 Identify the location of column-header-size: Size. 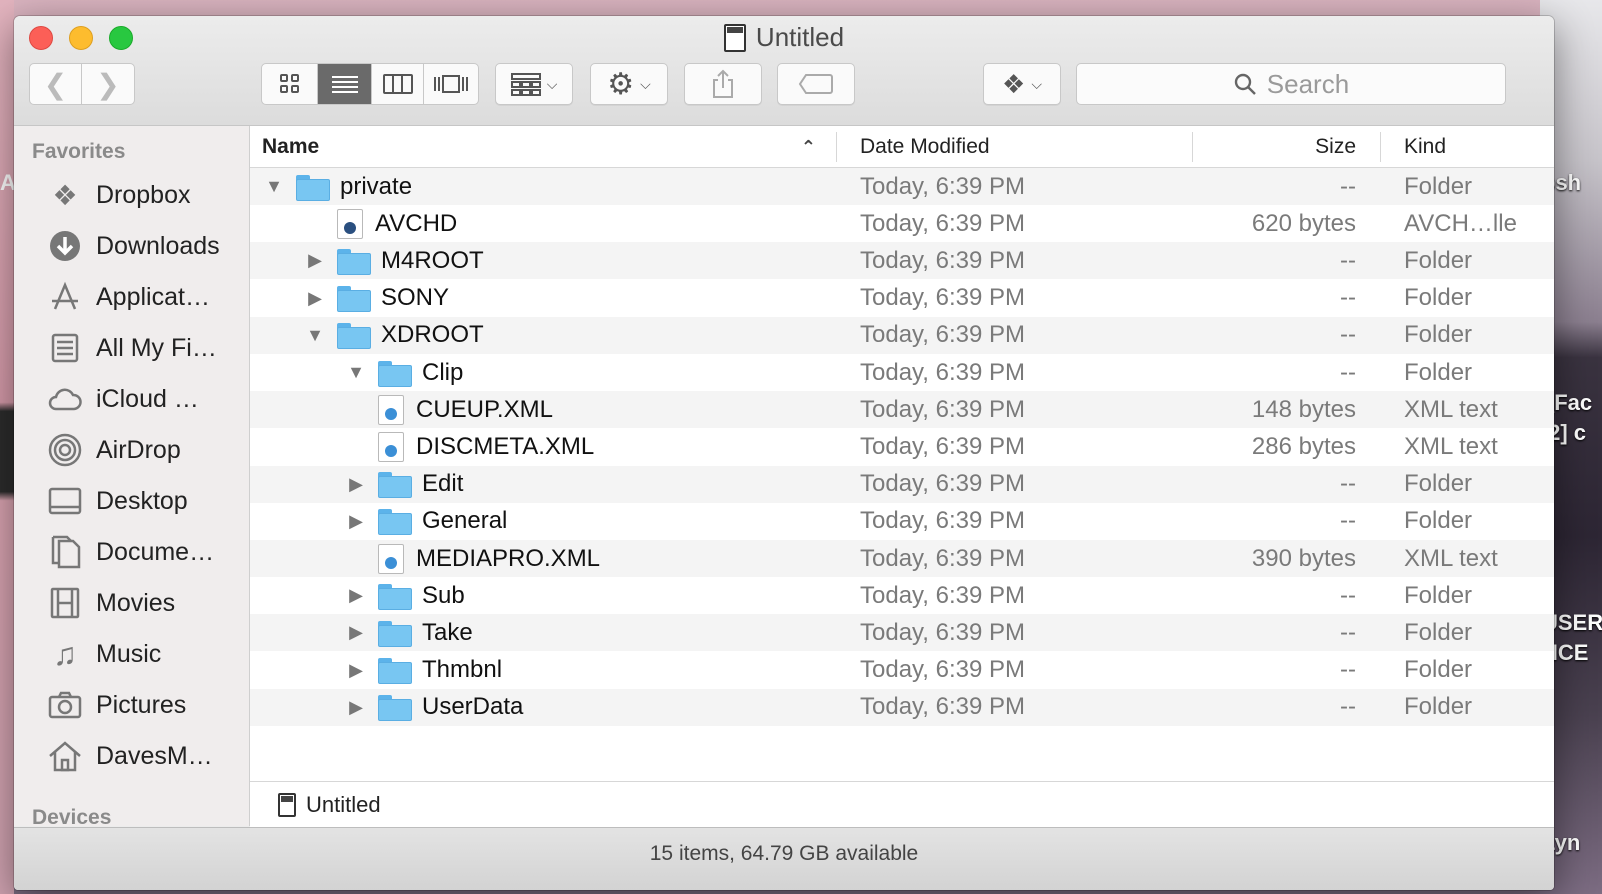
(1275, 147).